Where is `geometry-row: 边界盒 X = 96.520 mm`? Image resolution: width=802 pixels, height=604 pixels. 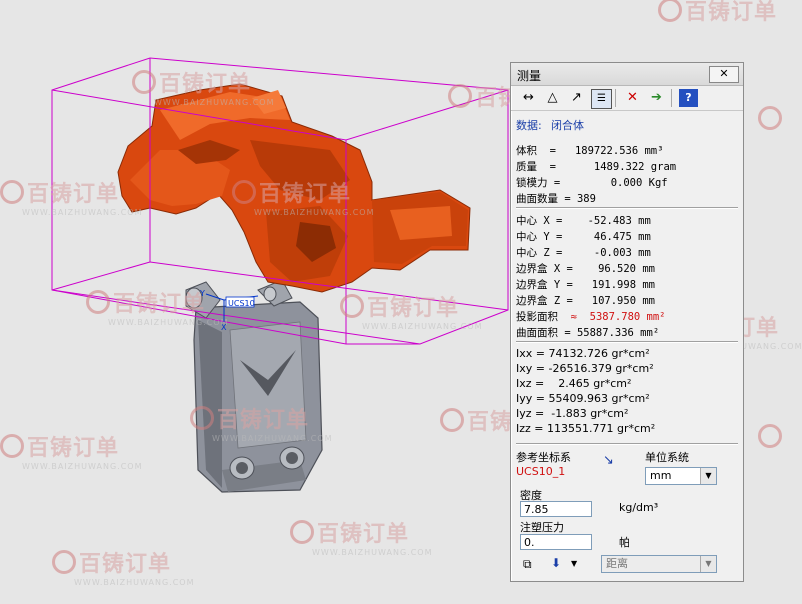 geometry-row: 边界盒 X = 96.520 mm is located at coordinates (585, 269).